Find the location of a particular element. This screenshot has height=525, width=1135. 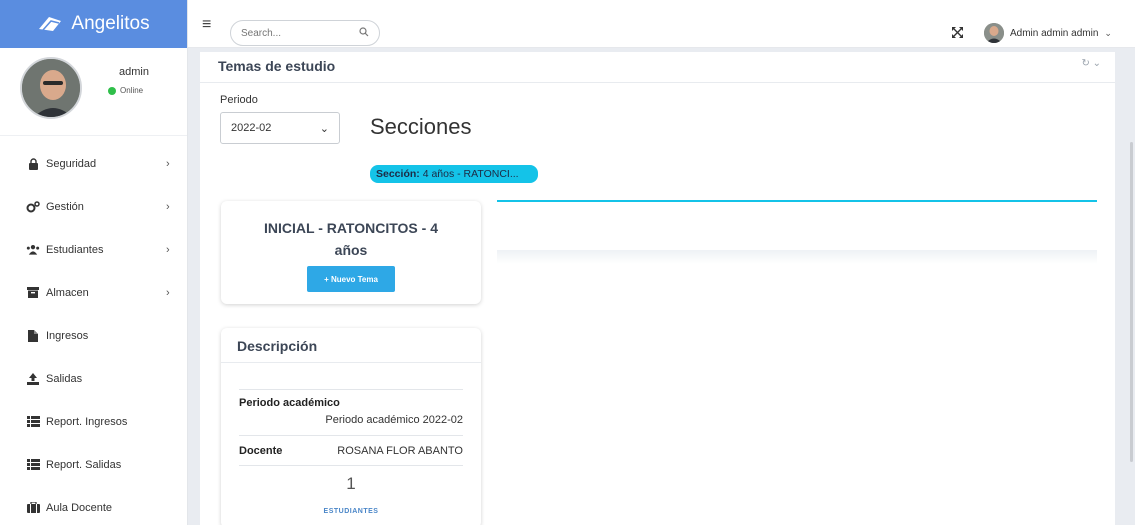

periodo-label: Periodo is located at coordinates (239, 100).